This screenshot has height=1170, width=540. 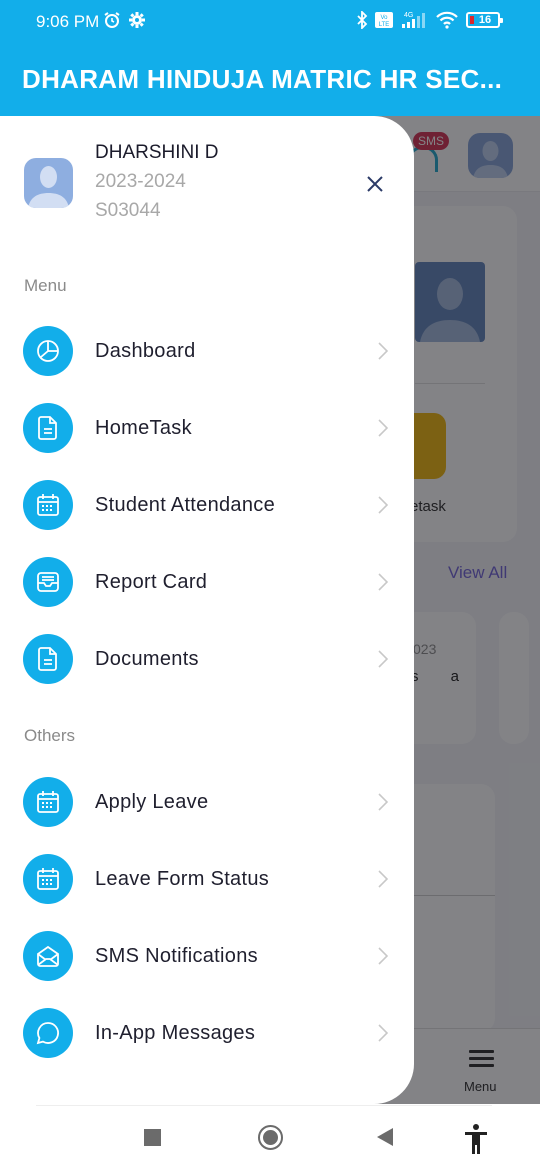 What do you see at coordinates (151, 581) in the screenshot?
I see `menu-item-label: Report Card` at bounding box center [151, 581].